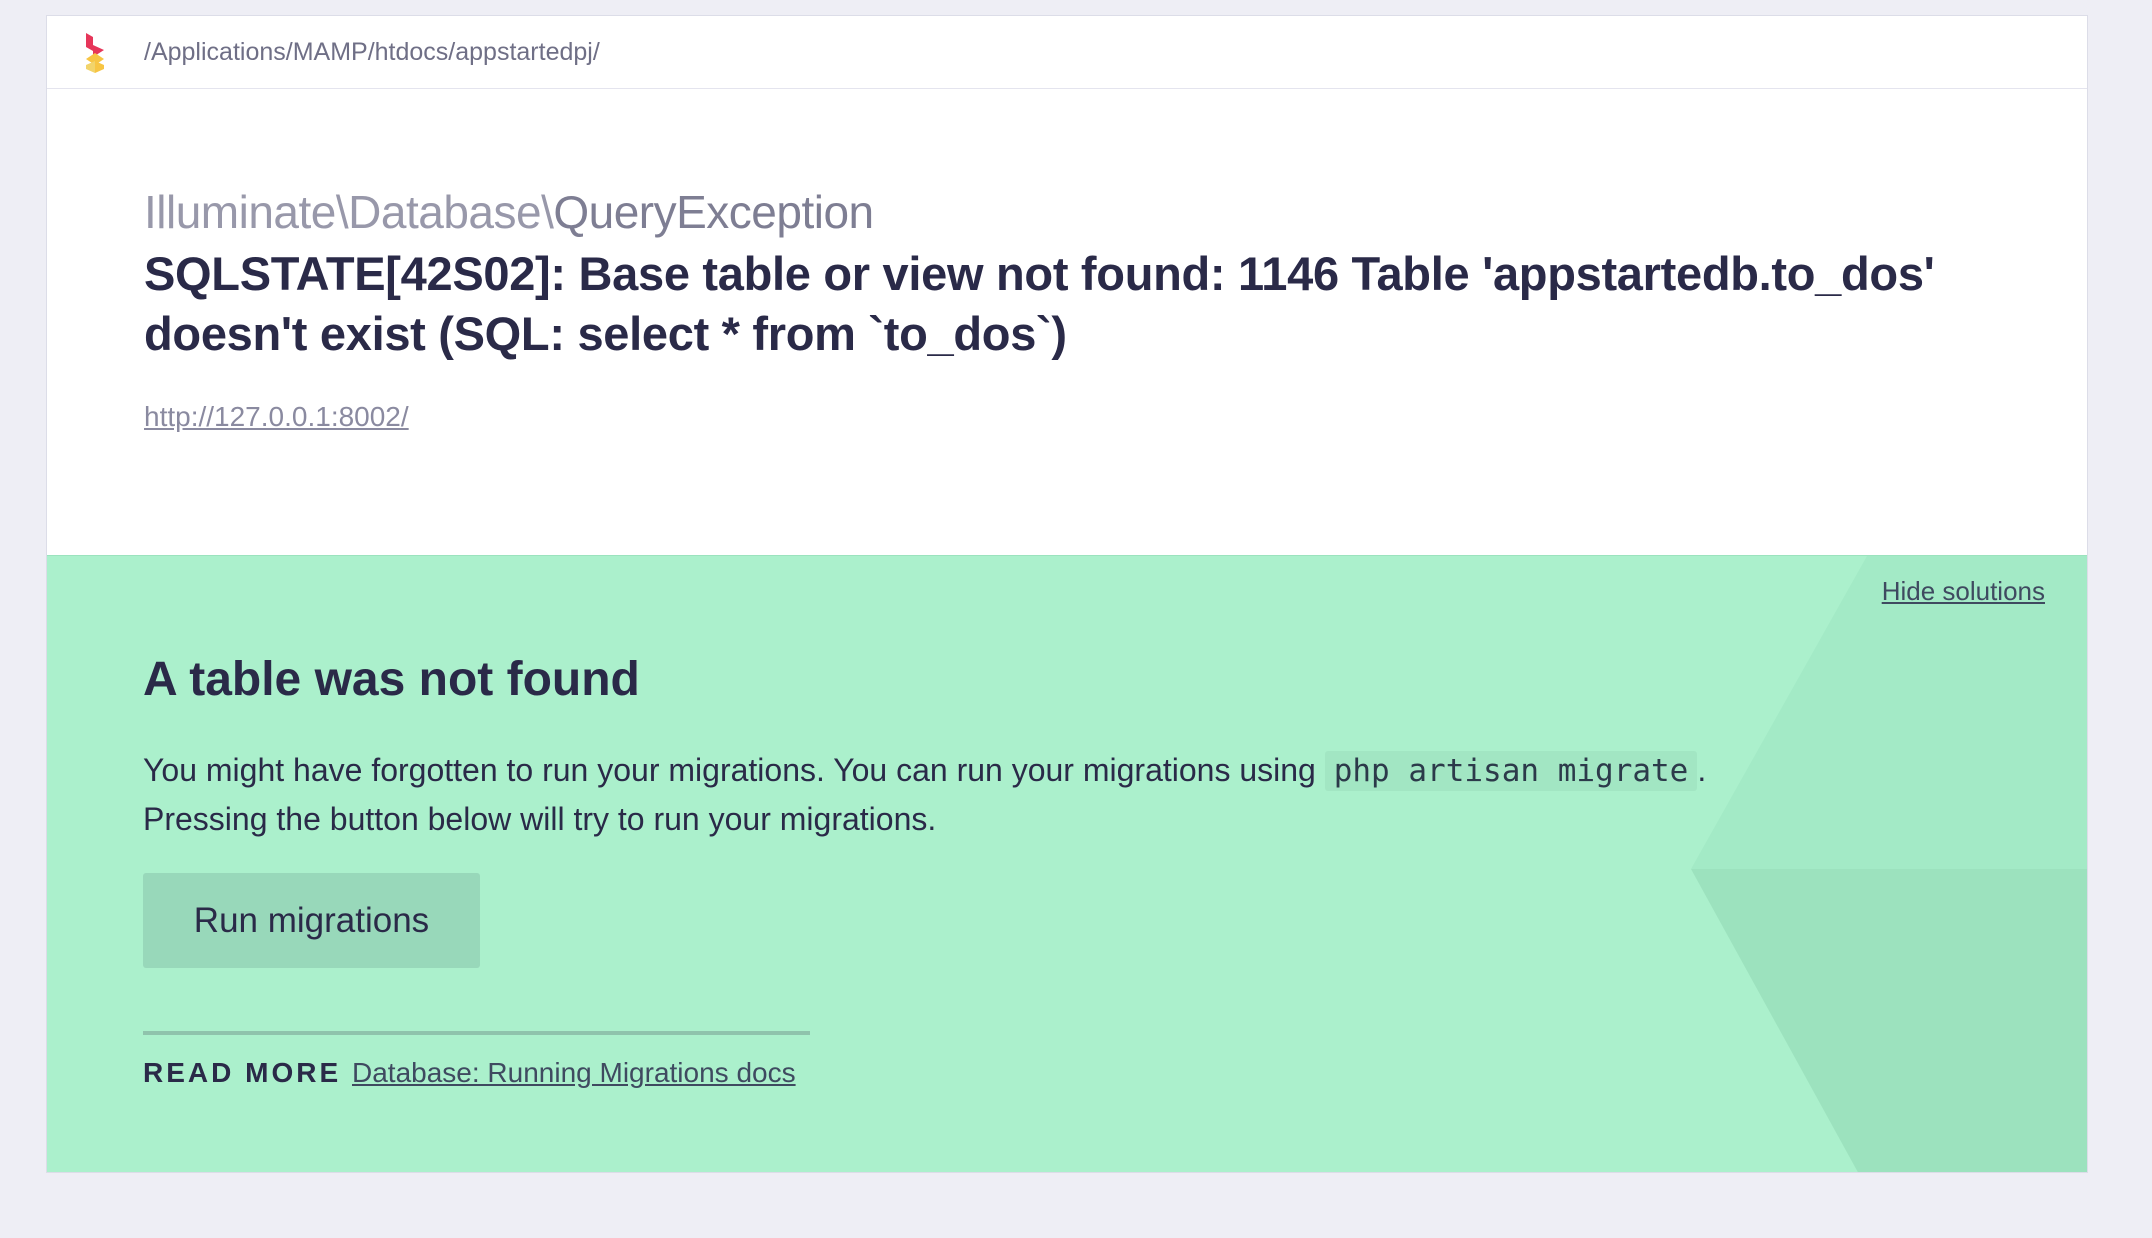  Describe the element at coordinates (1067, 52) in the screenshot. I see `top-bar: /Applications/MAMP/htdocs/appstartedpj/` at that location.